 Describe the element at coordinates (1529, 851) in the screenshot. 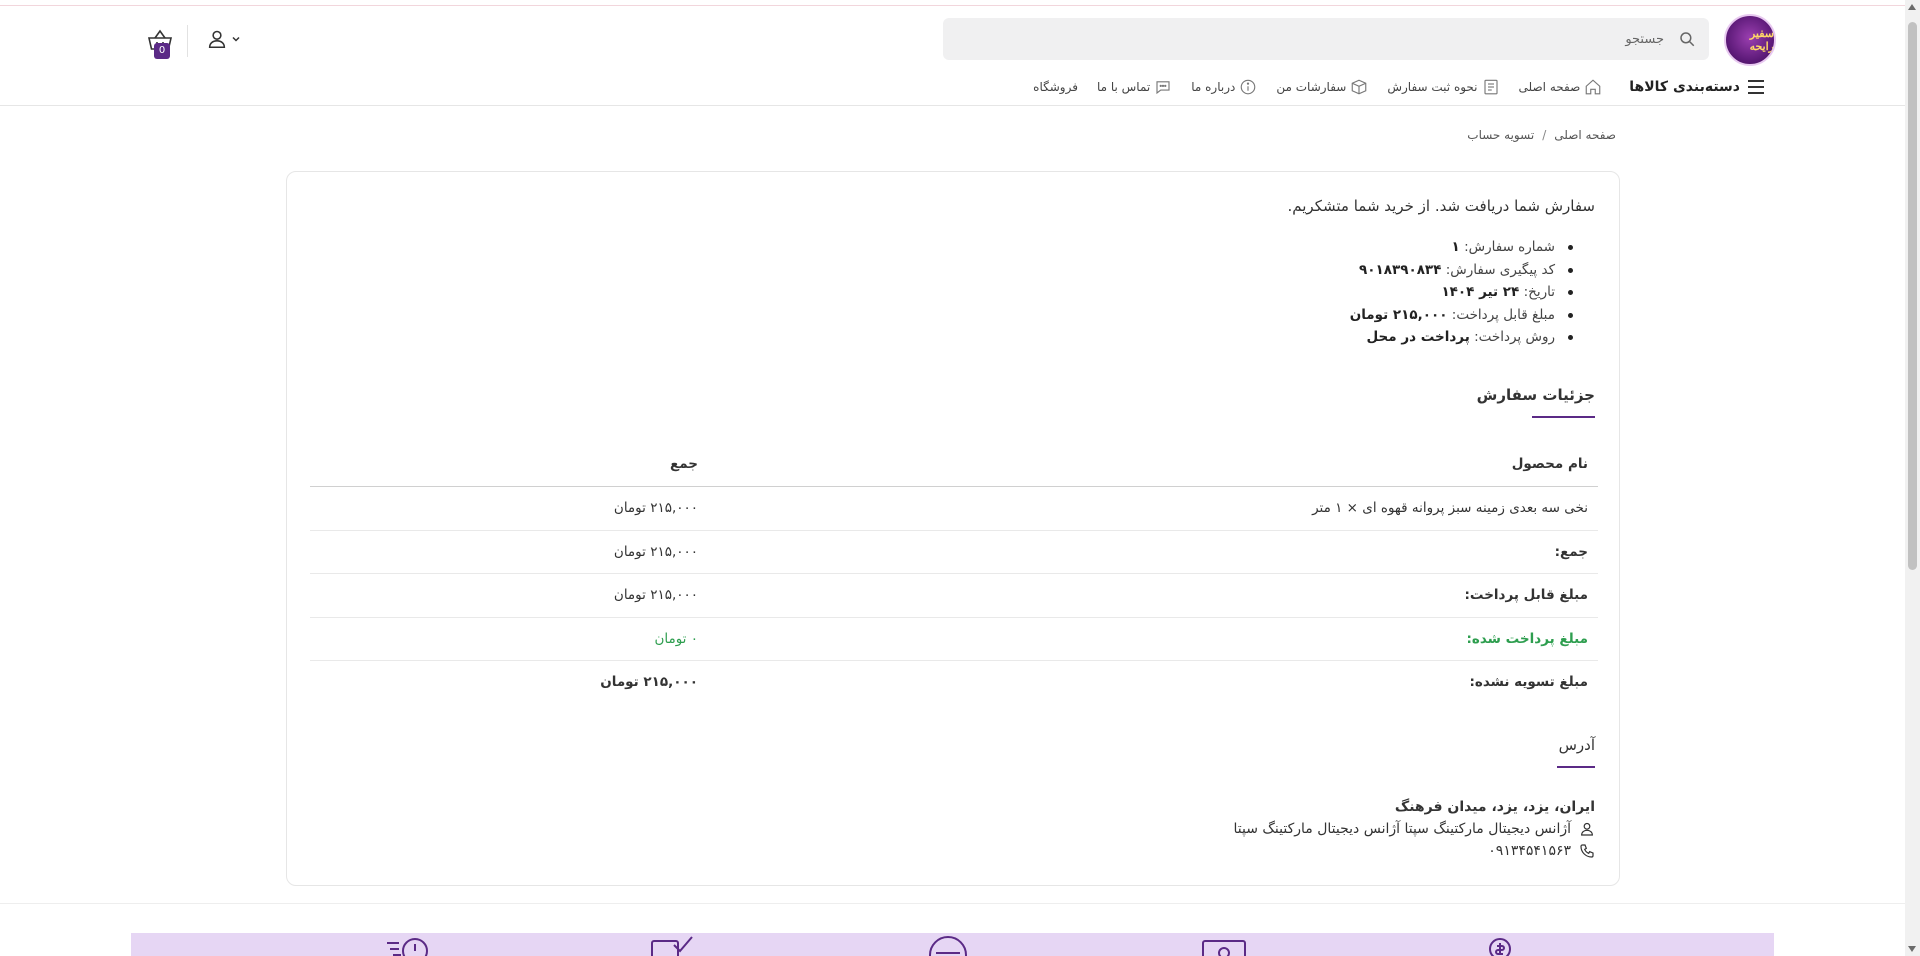

I see `address-phone: ۰۹۱۳۴۵۴۱۵۶۳` at that location.